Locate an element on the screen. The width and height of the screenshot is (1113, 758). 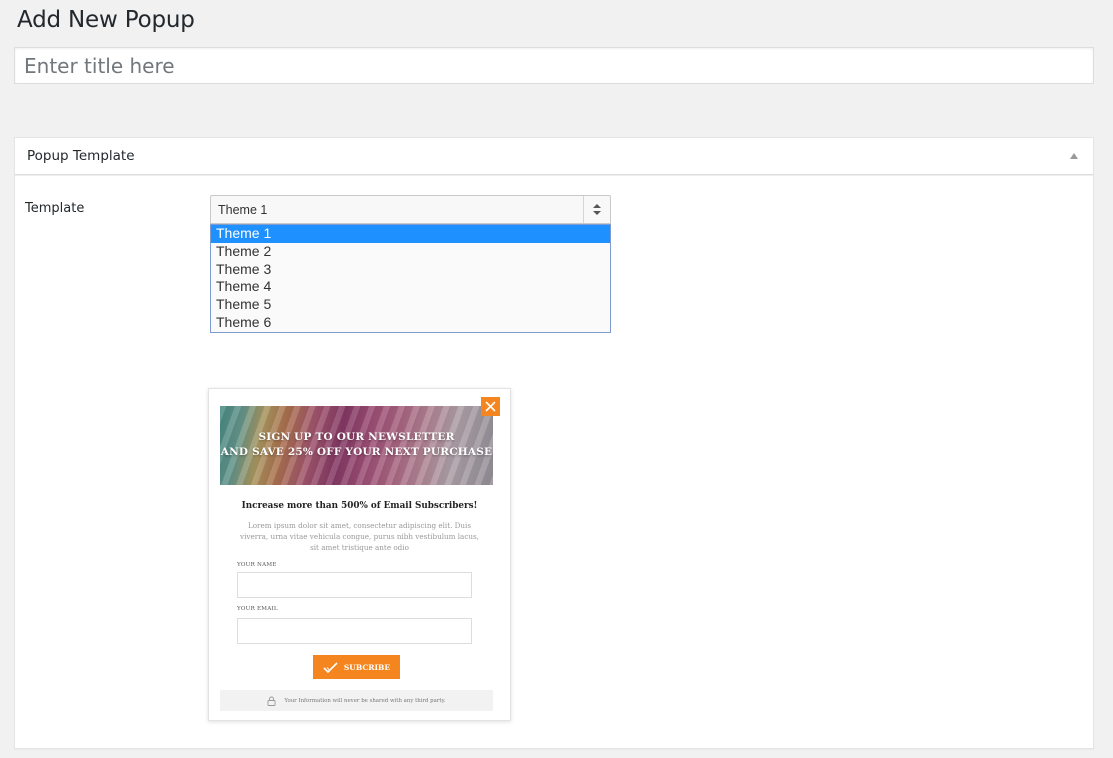
page-title: Add New Popup is located at coordinates (106, 20).